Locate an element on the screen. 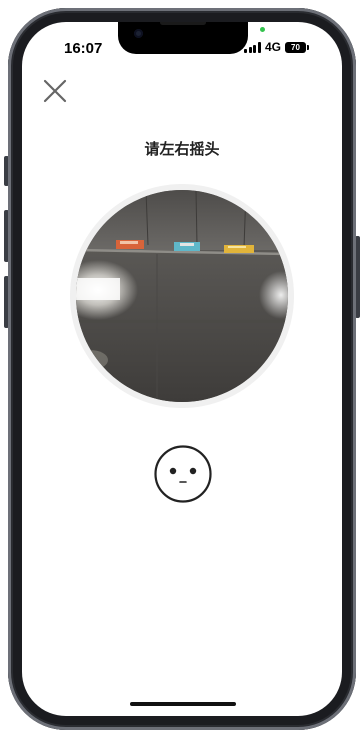 The width and height of the screenshot is (362, 736). battery-icon: 70 is located at coordinates (297, 47).